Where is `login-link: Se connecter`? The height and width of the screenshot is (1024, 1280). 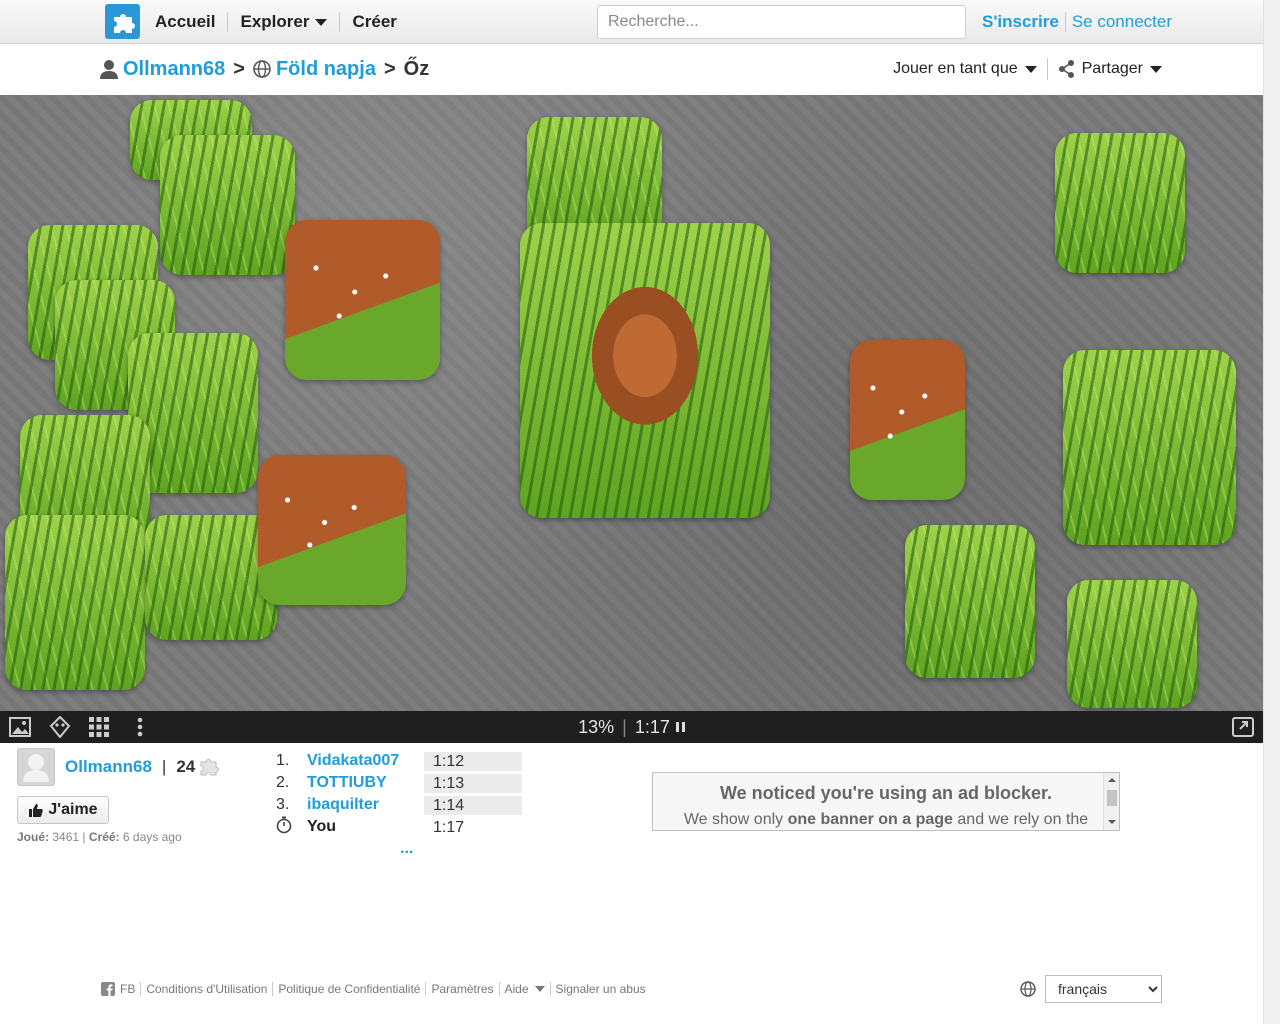
login-link: Se connecter is located at coordinates (1122, 22).